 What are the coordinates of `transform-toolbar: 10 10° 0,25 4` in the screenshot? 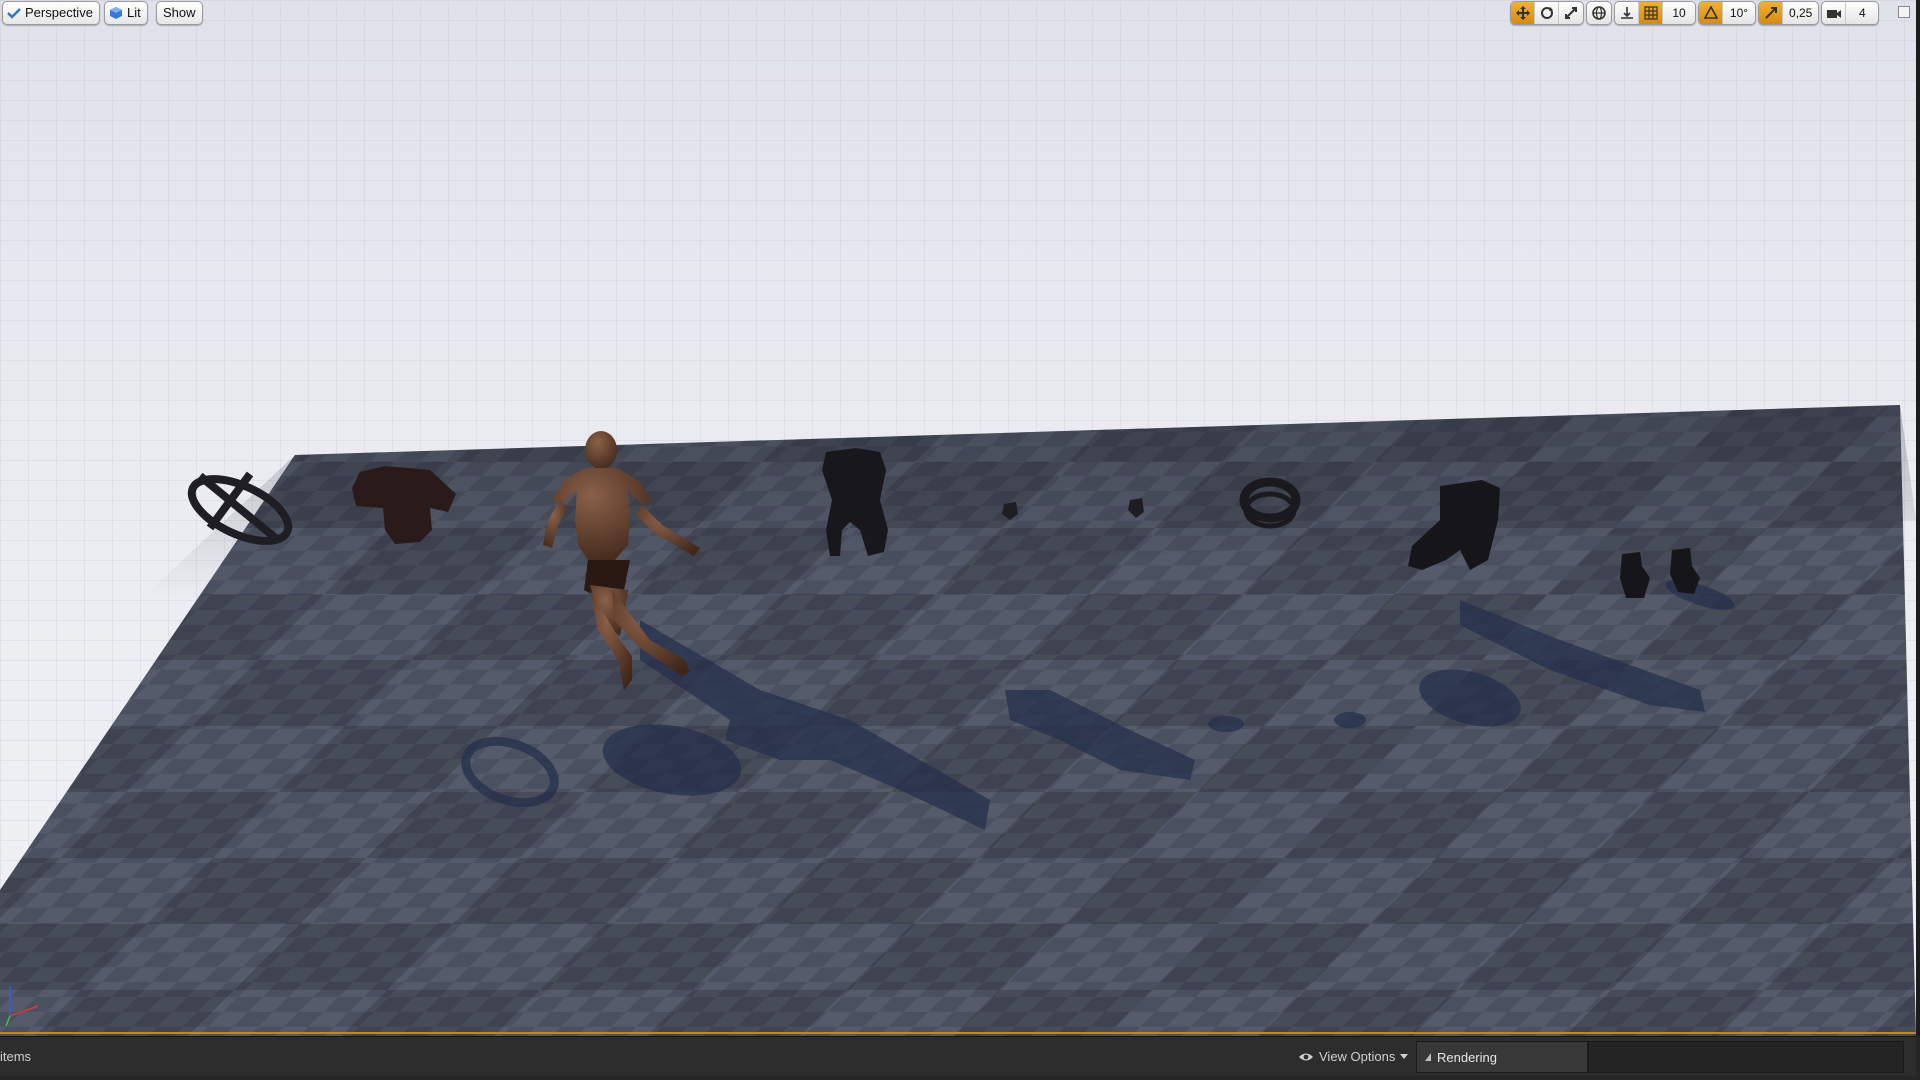 It's located at (1695, 13).